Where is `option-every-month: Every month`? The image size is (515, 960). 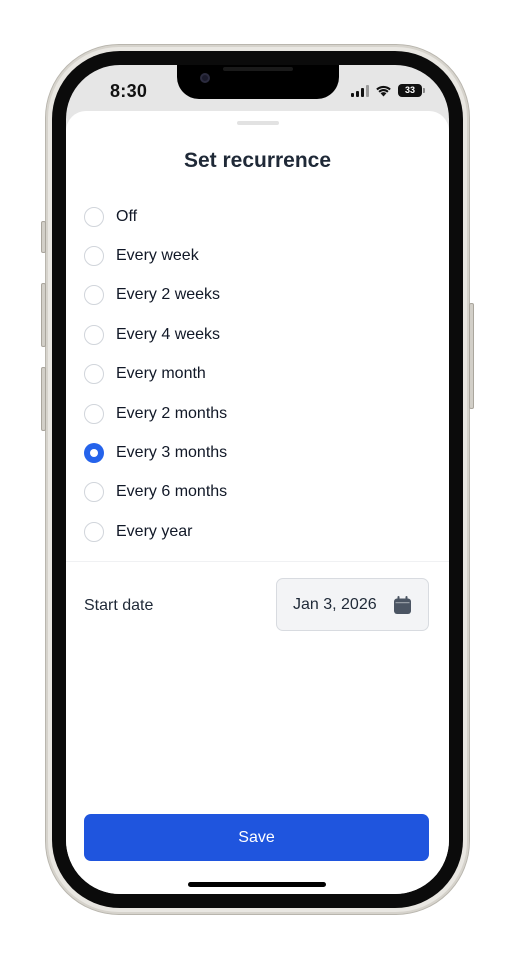 option-every-month: Every month is located at coordinates (254, 374).